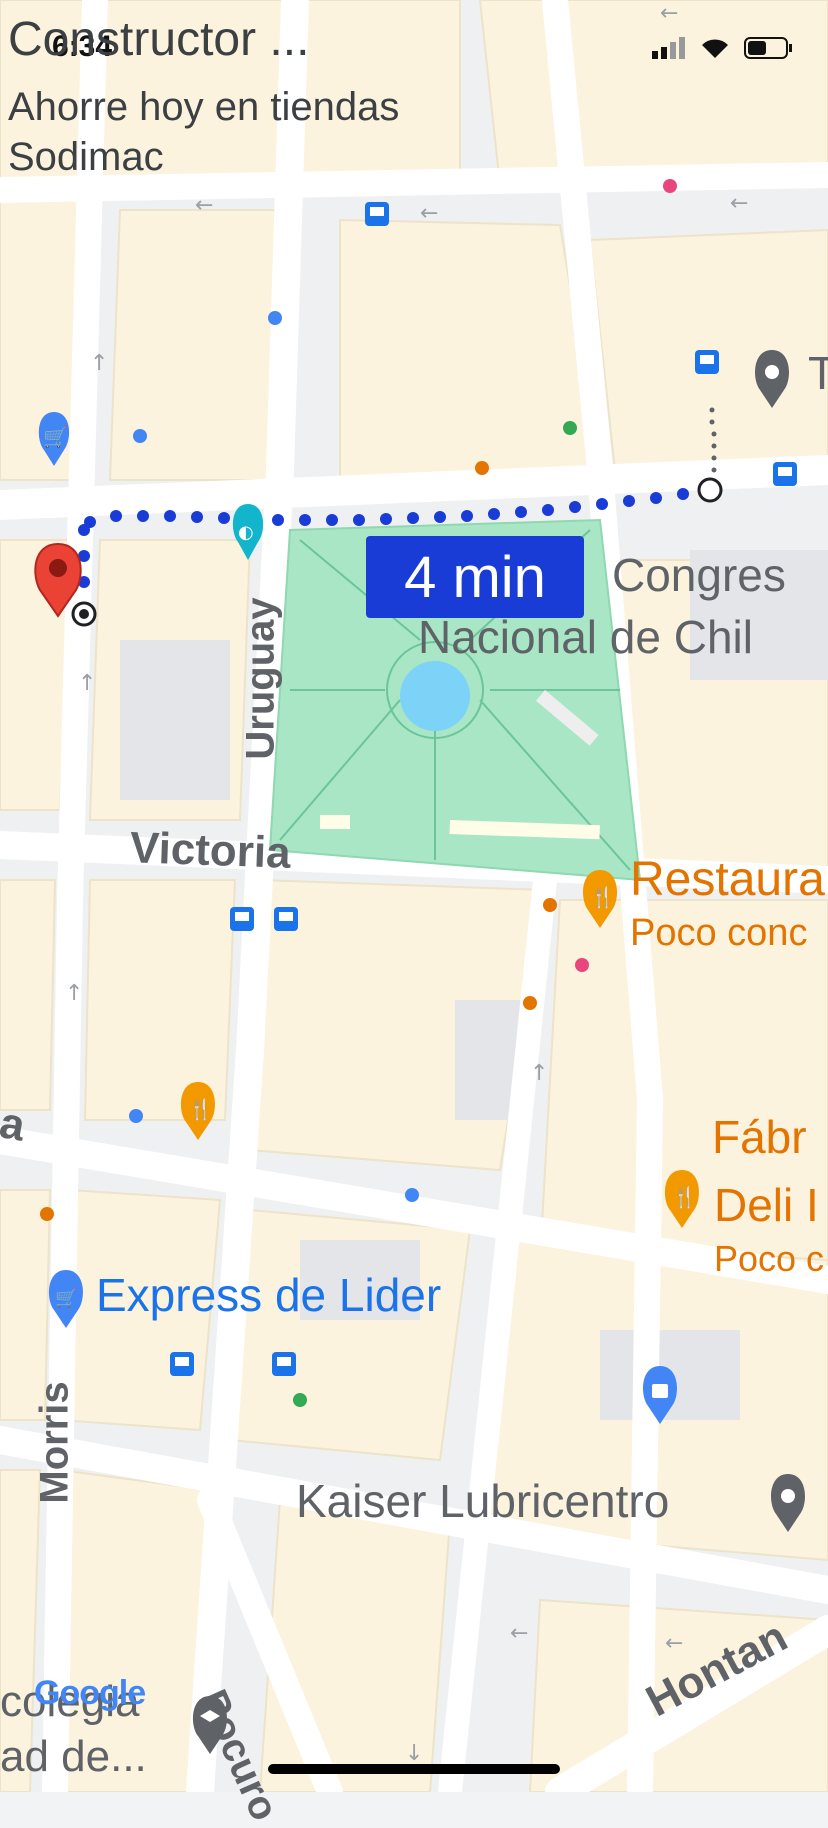 The width and height of the screenshot is (828, 1828). I want to click on place-label-fabrica: Fábr, so click(759, 1137).